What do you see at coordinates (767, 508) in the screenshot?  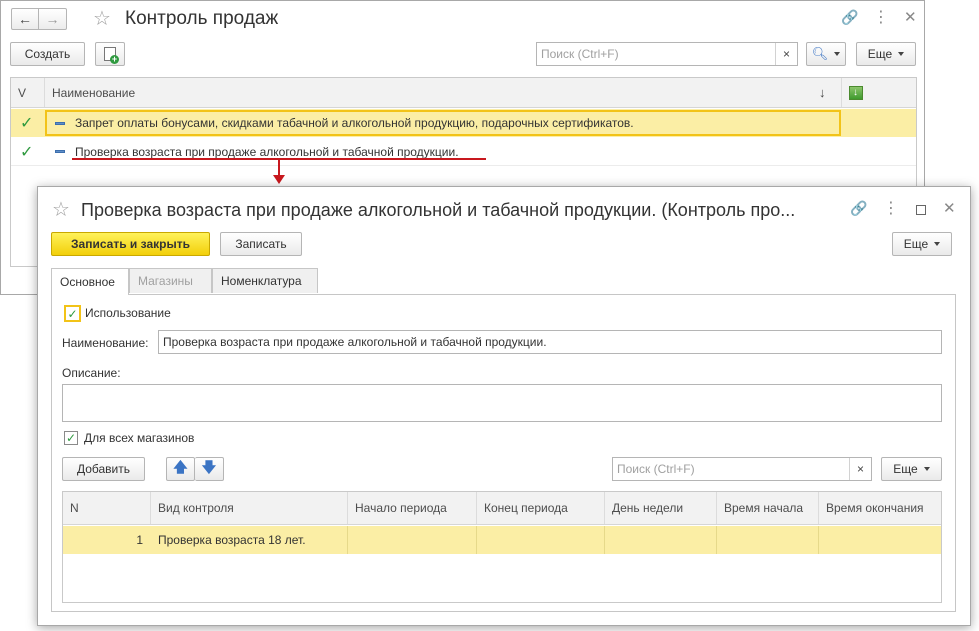 I see `column-time-start: Время начала` at bounding box center [767, 508].